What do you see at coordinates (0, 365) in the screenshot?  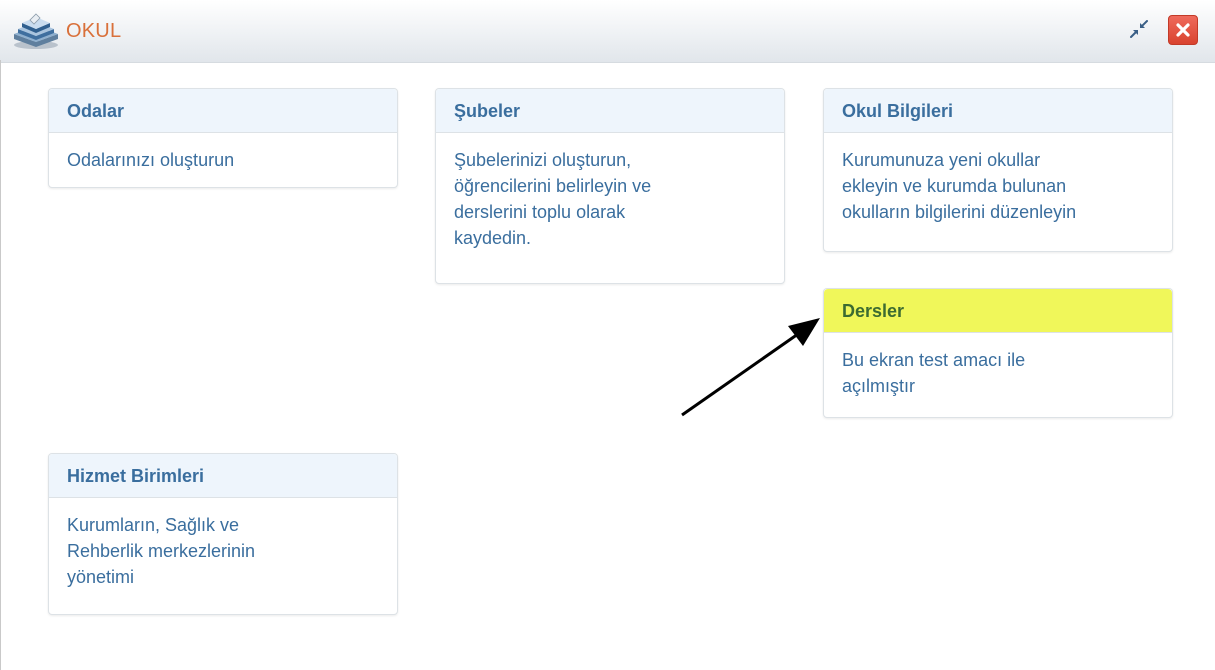 I see `window-border` at bounding box center [0, 365].